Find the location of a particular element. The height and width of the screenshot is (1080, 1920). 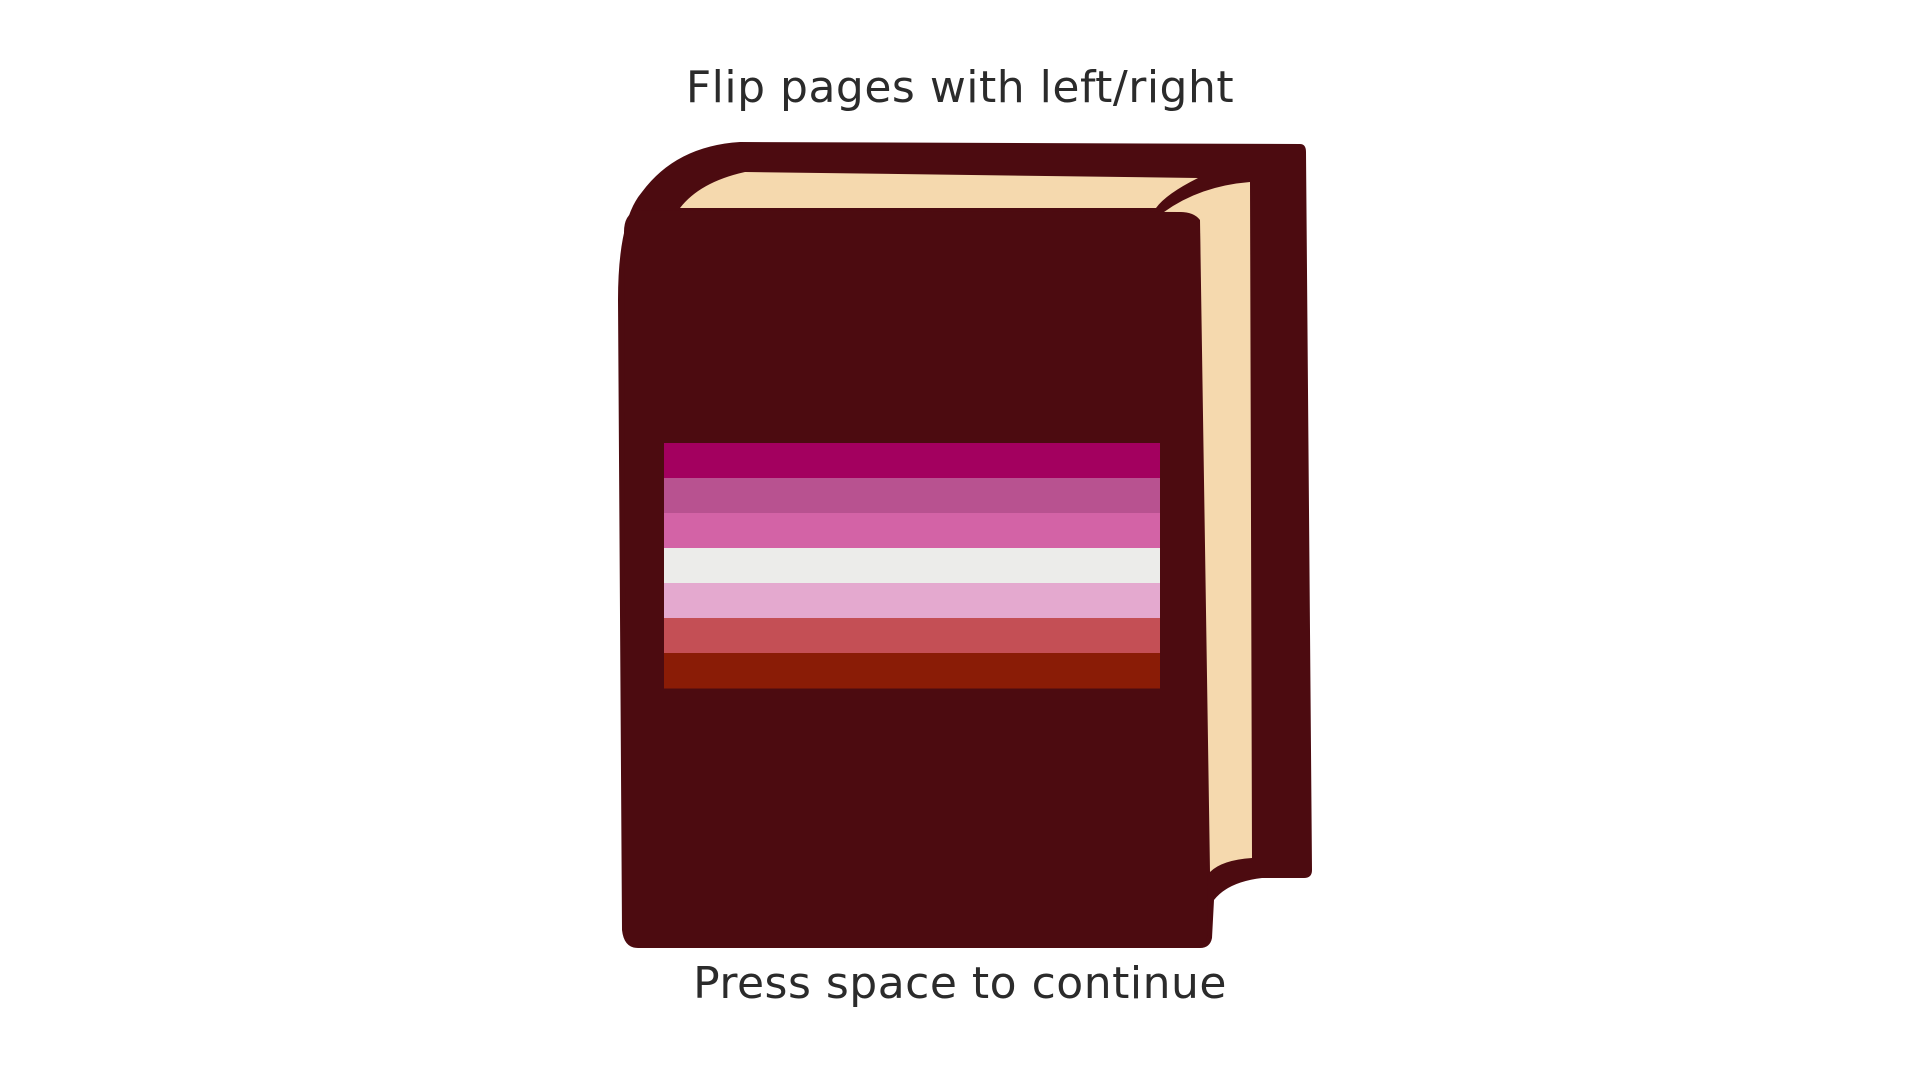

lesbian-pride-flag is located at coordinates (912, 566).